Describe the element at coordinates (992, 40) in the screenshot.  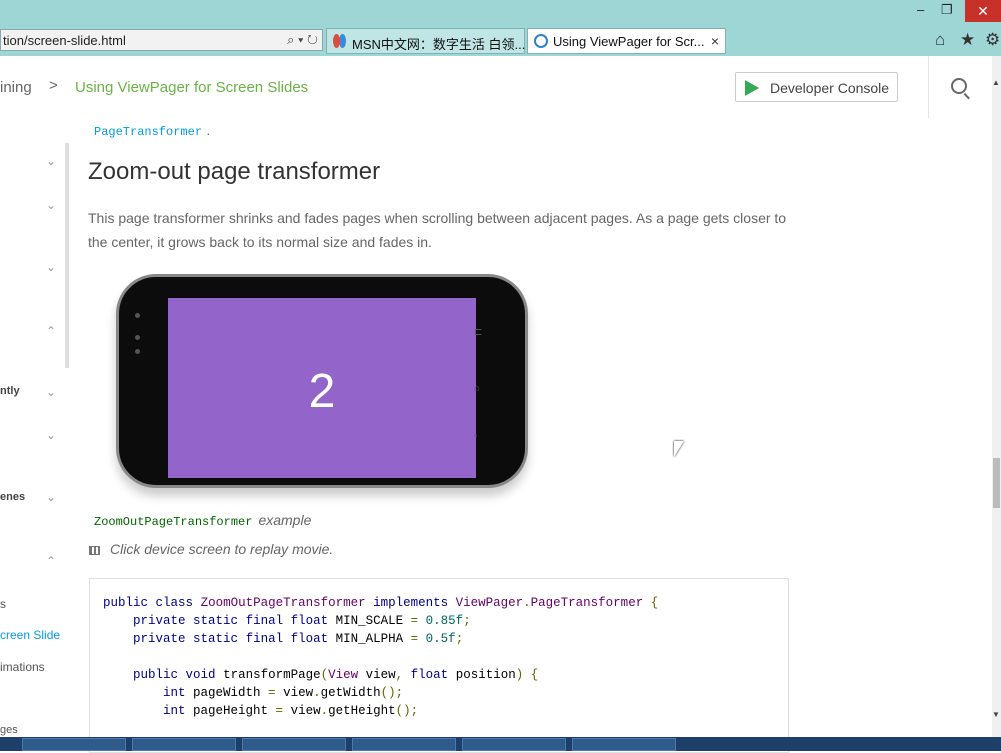
I see `settings-icon: ⚙` at that location.